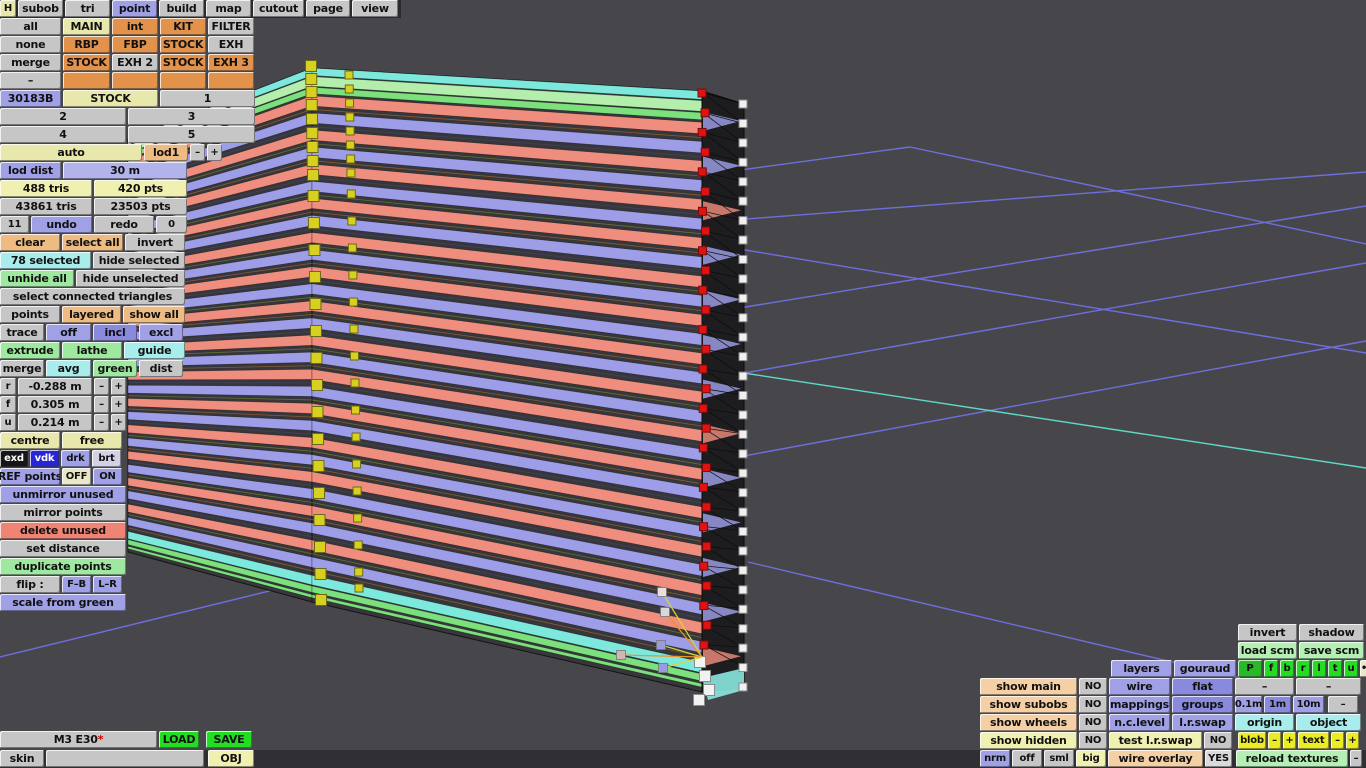  Describe the element at coordinates (92, 440) in the screenshot. I see `btn-free: free` at that location.